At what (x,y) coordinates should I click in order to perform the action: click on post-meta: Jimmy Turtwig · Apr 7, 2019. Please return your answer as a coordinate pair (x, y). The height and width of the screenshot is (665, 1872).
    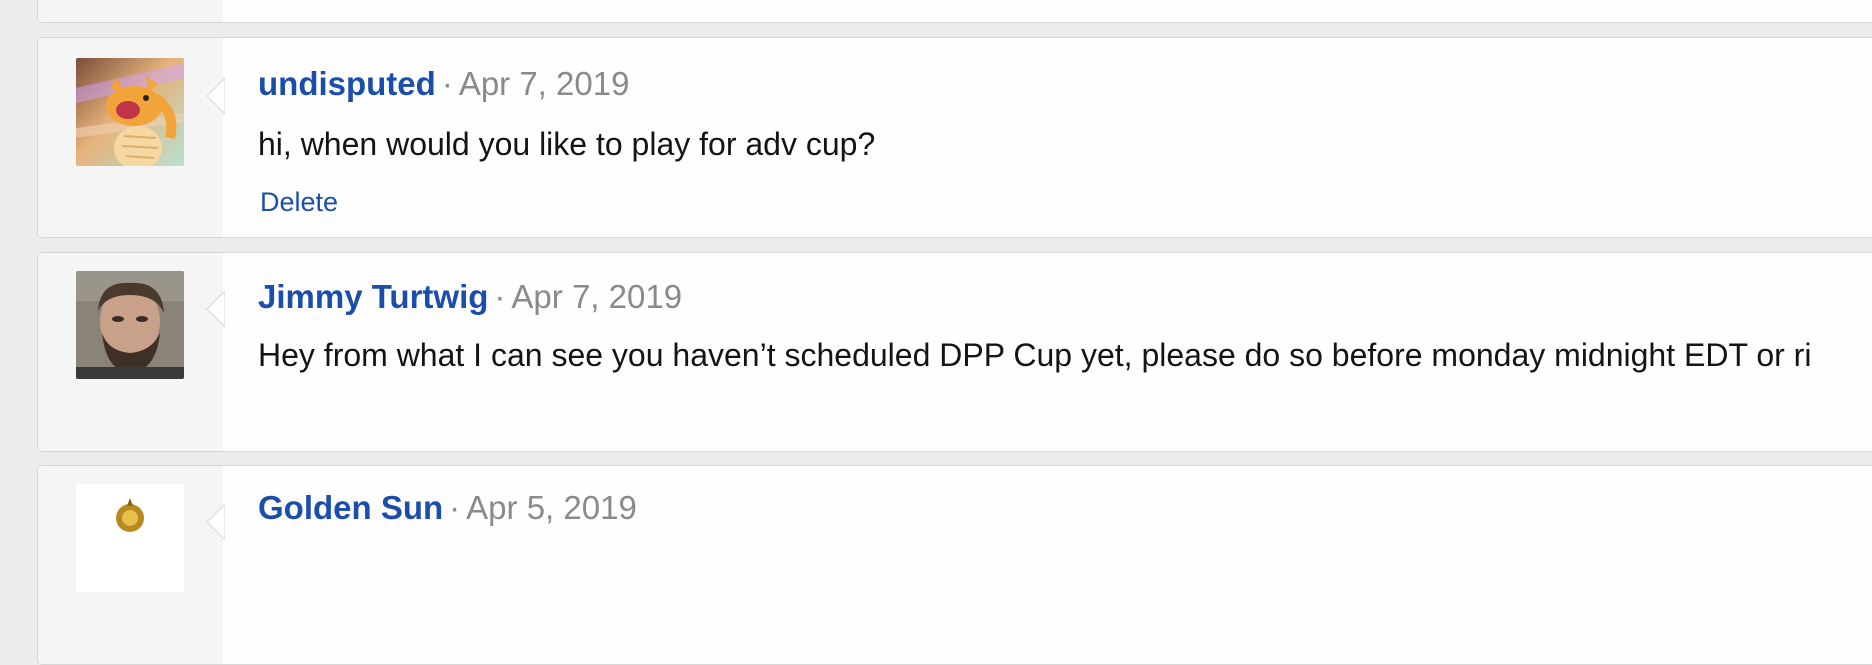
    Looking at the image, I should click on (1065, 297).